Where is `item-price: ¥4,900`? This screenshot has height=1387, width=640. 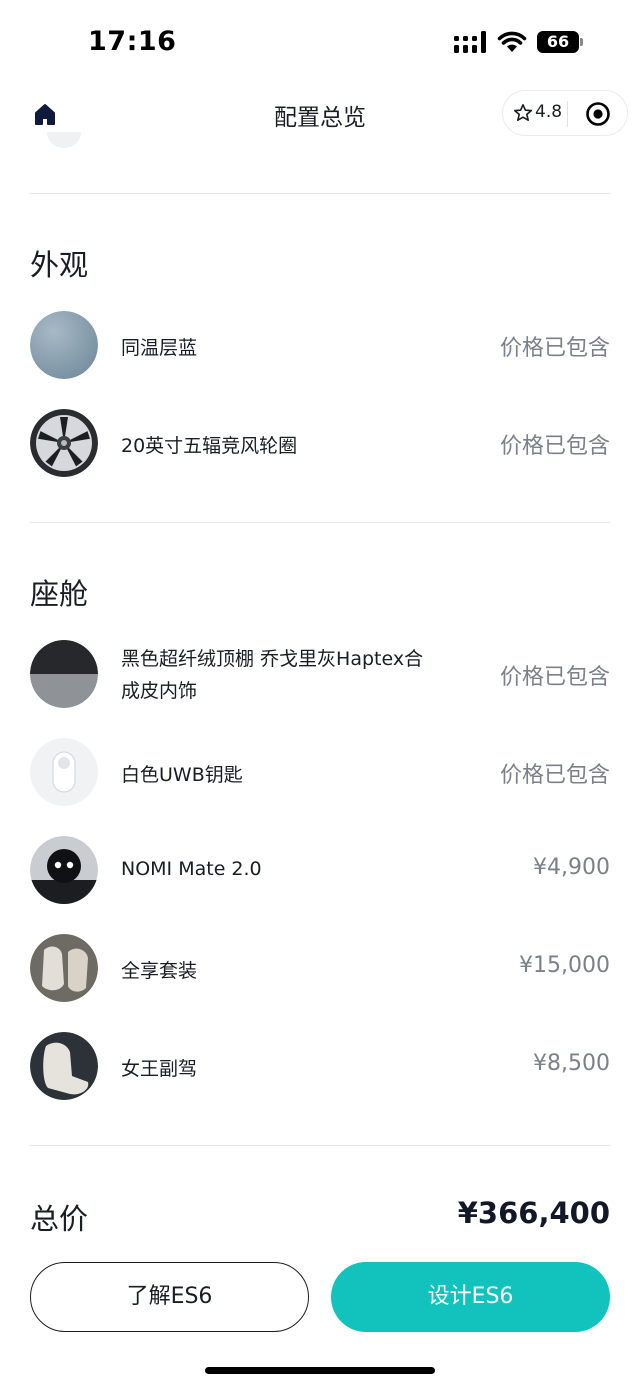 item-price: ¥4,900 is located at coordinates (571, 867).